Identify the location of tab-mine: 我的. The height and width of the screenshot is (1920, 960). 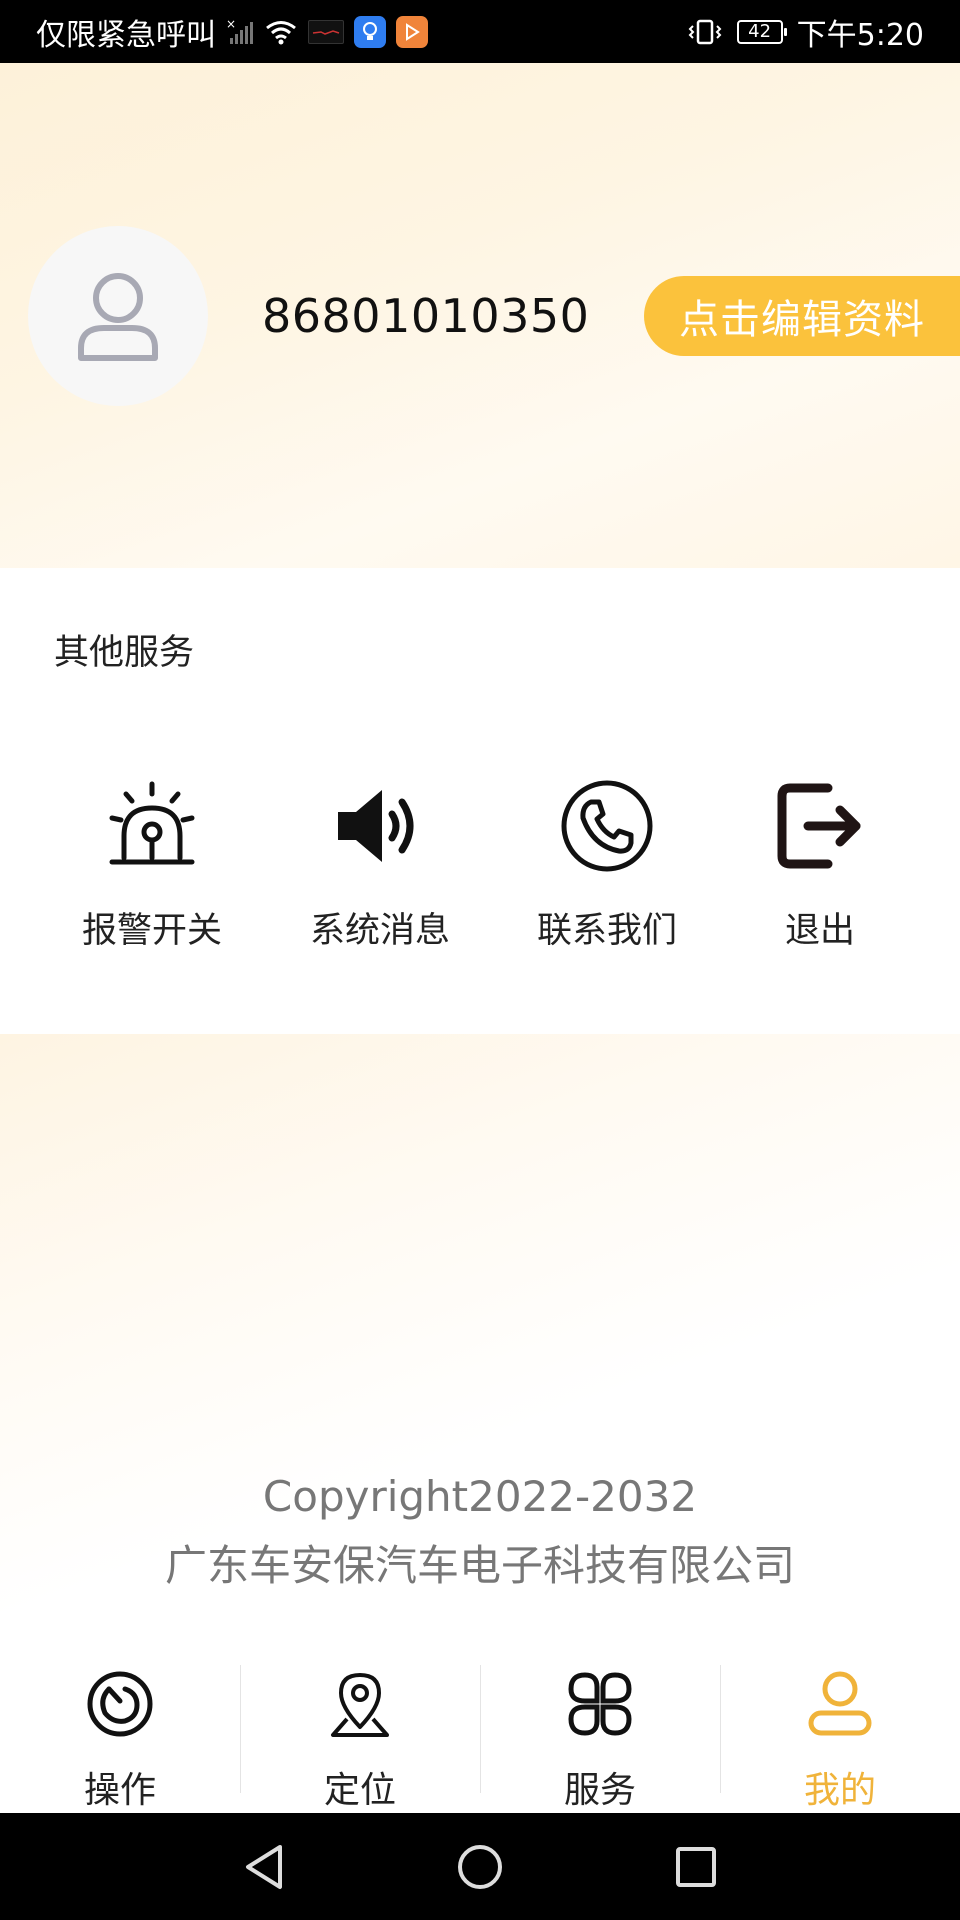
(840, 1736).